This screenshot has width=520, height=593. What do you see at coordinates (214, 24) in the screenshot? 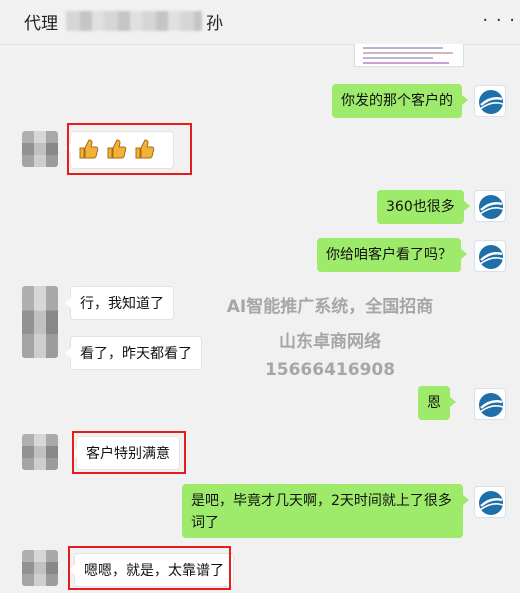
I see `chat-title-suffix: 孙` at bounding box center [214, 24].